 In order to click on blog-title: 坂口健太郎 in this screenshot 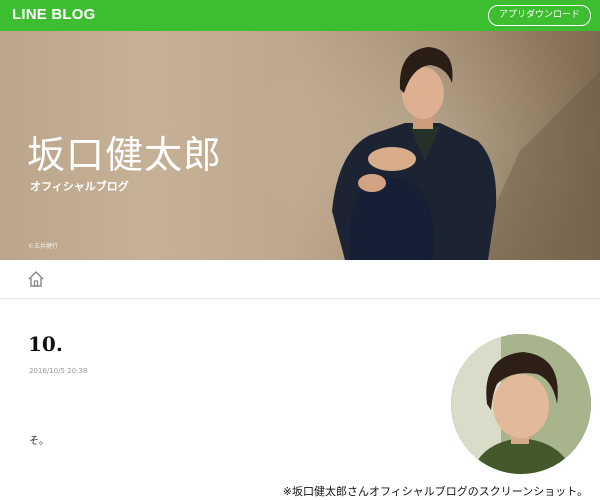, I will do `click(125, 155)`.